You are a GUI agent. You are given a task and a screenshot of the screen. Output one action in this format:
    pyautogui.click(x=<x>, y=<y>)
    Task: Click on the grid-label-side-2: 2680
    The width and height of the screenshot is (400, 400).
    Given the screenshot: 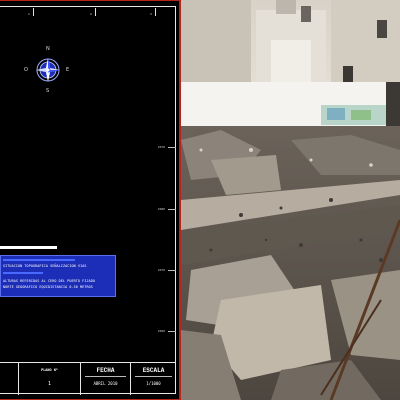 What is the action you would take?
    pyautogui.click(x=161, y=209)
    